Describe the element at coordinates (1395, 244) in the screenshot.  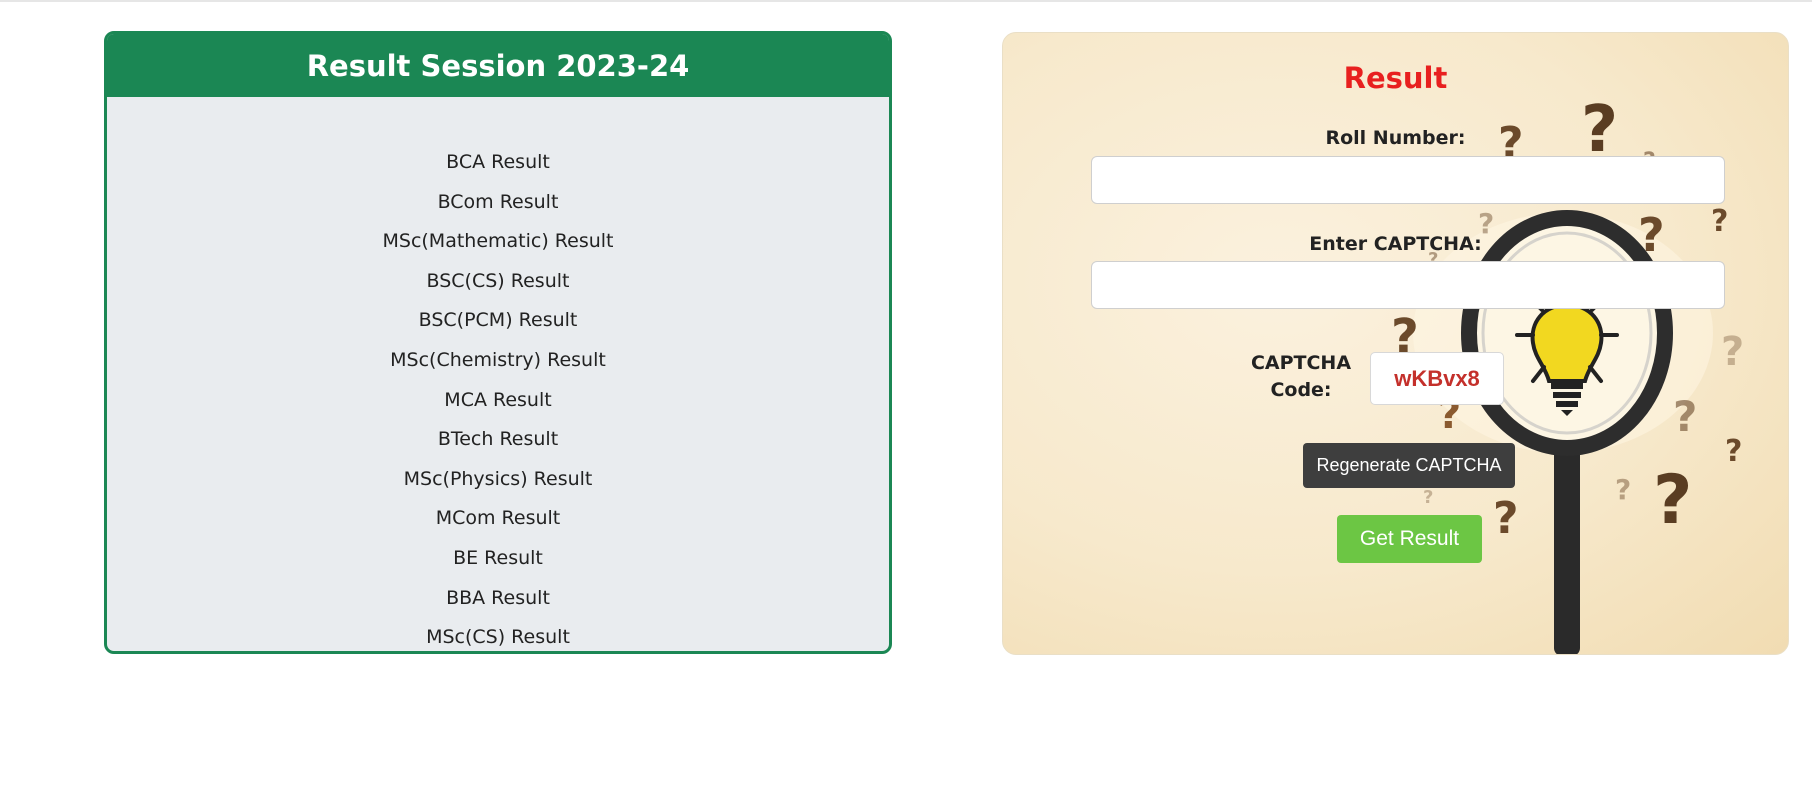
I see `enter-captcha-label: Enter CAPTCHA:` at that location.